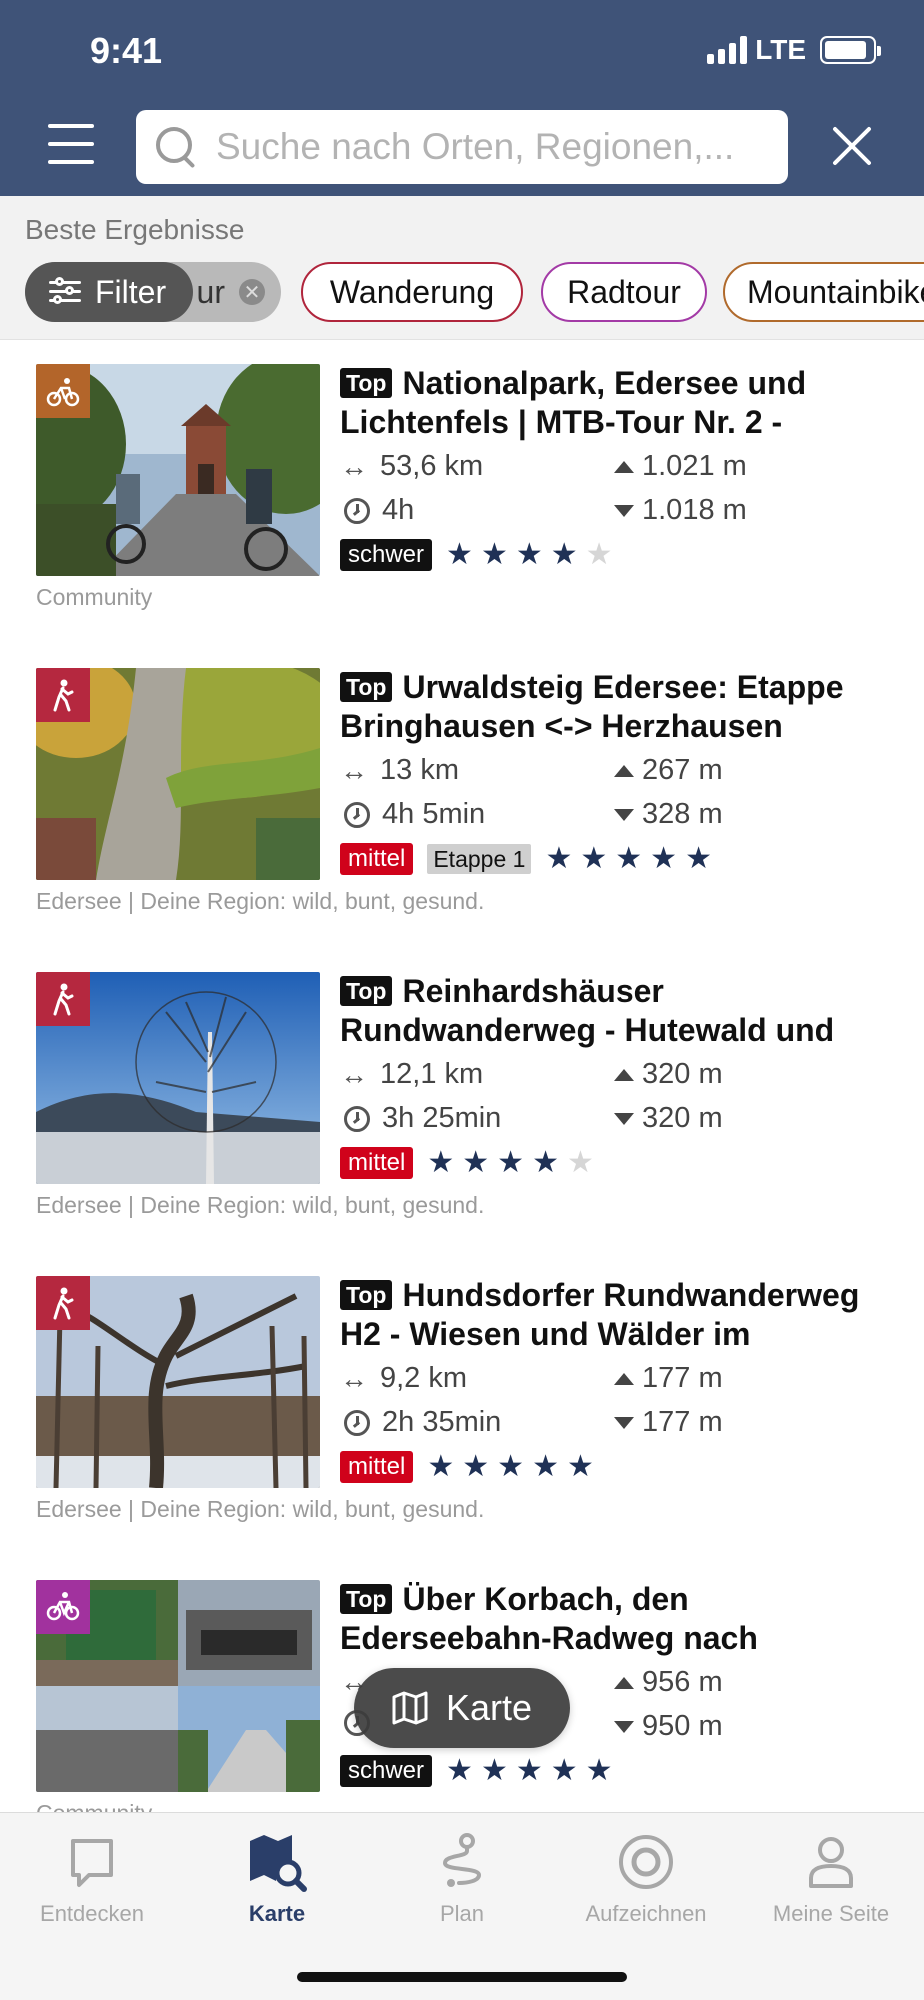 This screenshot has height=2000, width=924. What do you see at coordinates (646, 1879) in the screenshot?
I see `tab-aufzeichnen: Aufzeichnen` at bounding box center [646, 1879].